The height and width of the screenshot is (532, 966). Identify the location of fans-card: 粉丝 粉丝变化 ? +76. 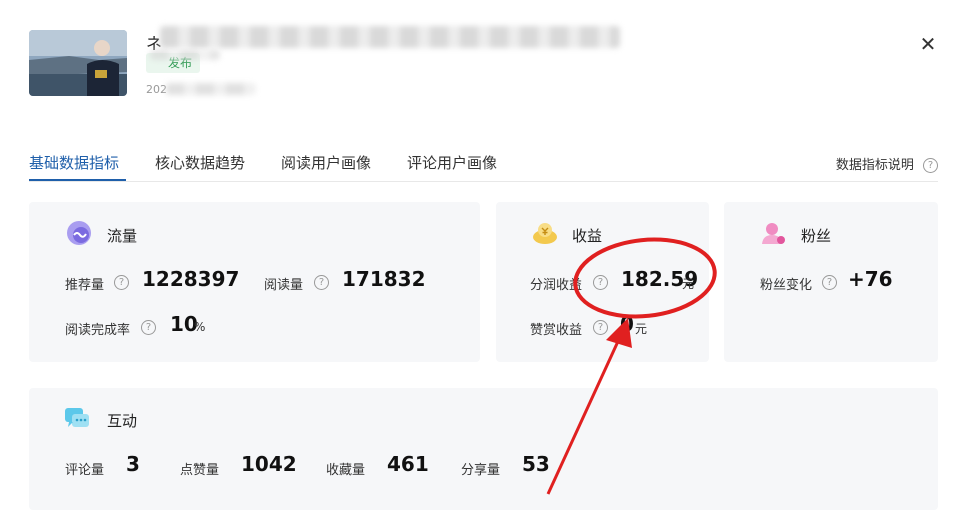
(831, 282).